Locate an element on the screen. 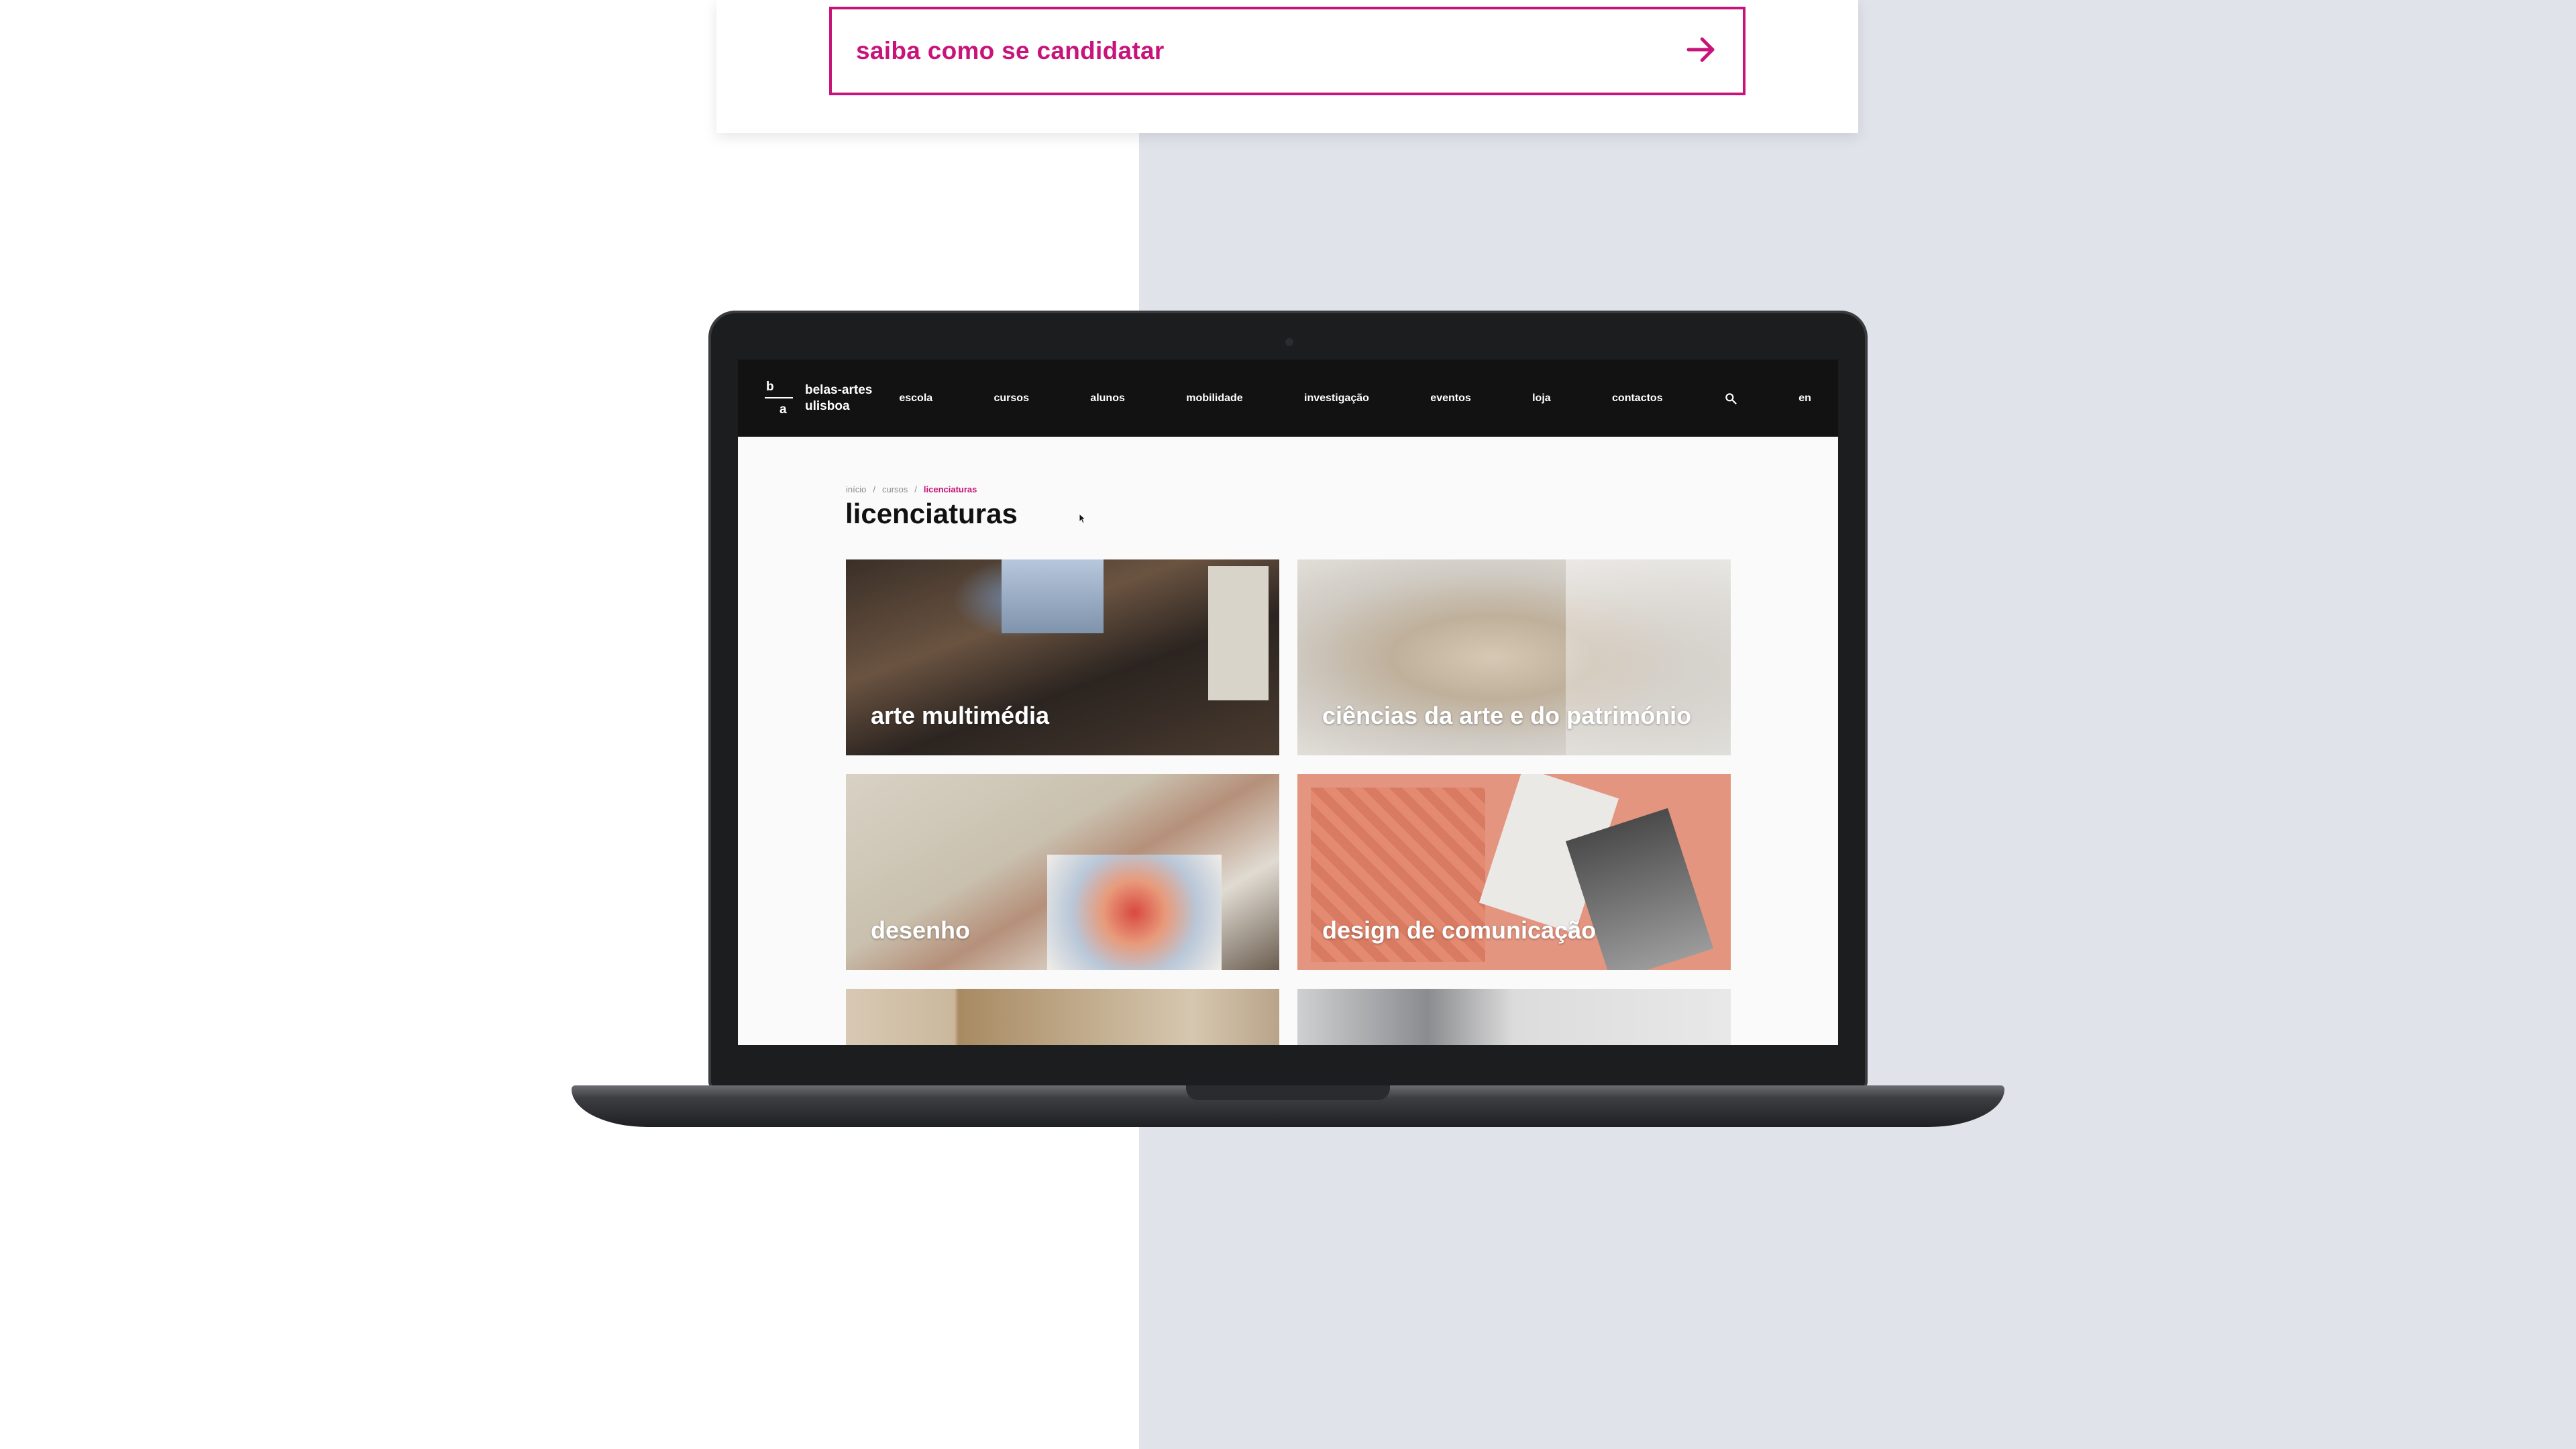 The image size is (2576, 1449). logo-text-line2: ulisboa is located at coordinates (827, 405).